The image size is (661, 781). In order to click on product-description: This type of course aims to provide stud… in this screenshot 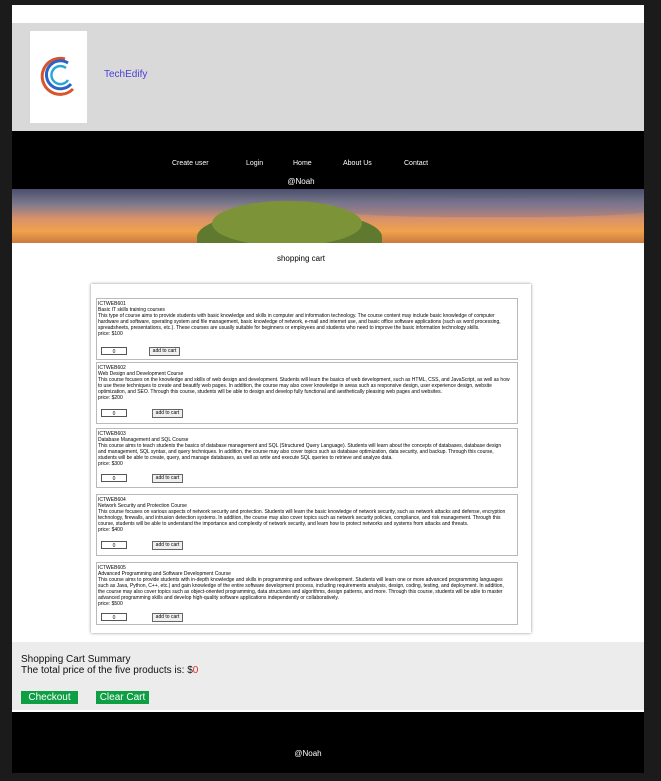, I will do `click(299, 322)`.